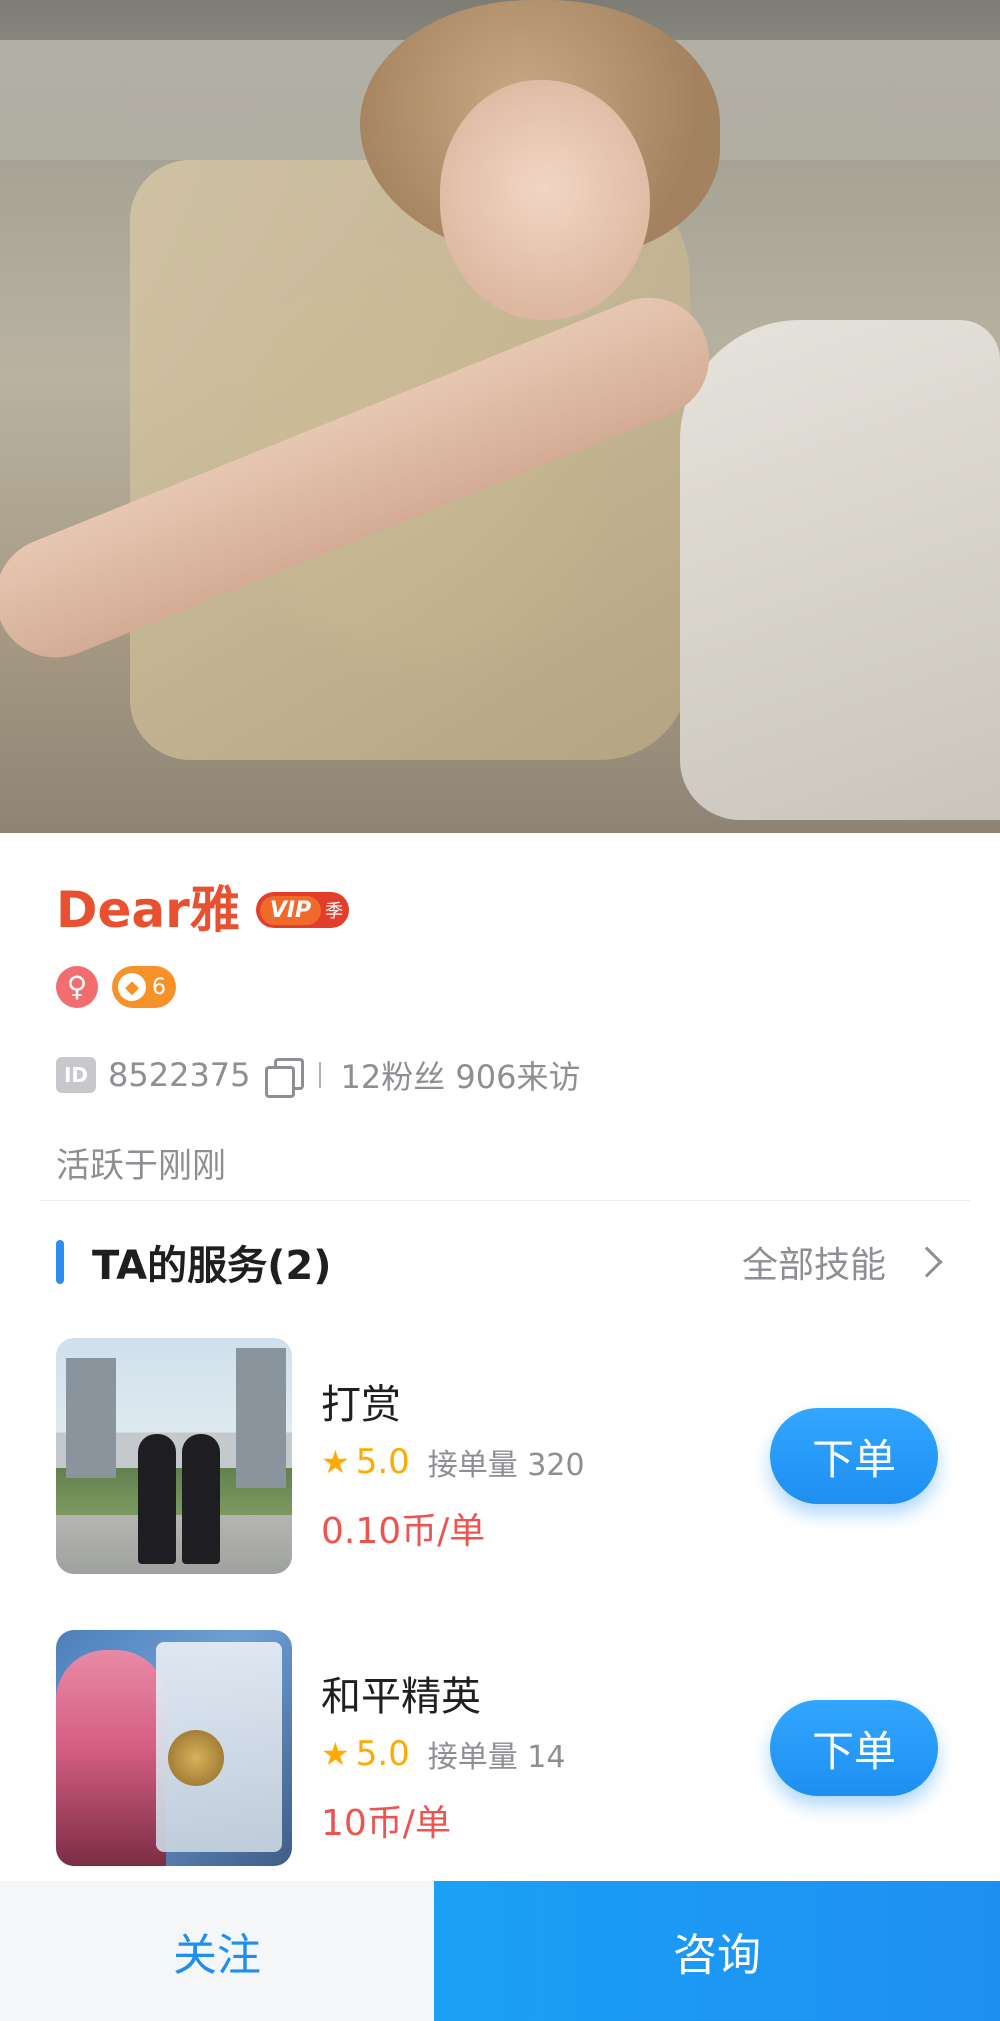 The image size is (1000, 2021). I want to click on rating-row: ★ 5.0 接单量 320, so click(453, 1462).